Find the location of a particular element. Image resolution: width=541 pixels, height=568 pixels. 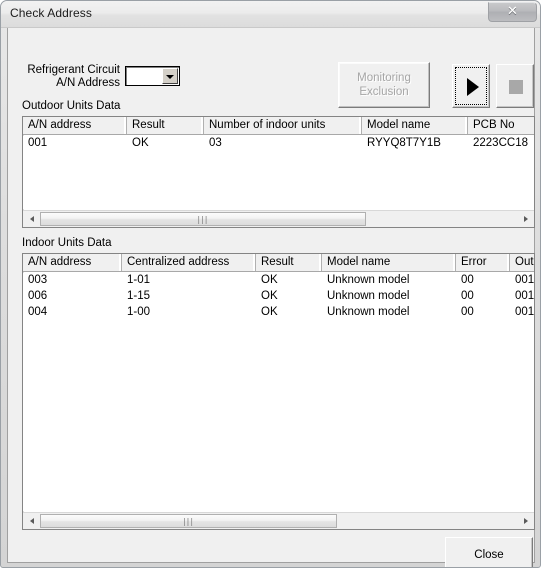

table-row: 003 1-01 OK Unknown model 00 001 is located at coordinates (278, 281).